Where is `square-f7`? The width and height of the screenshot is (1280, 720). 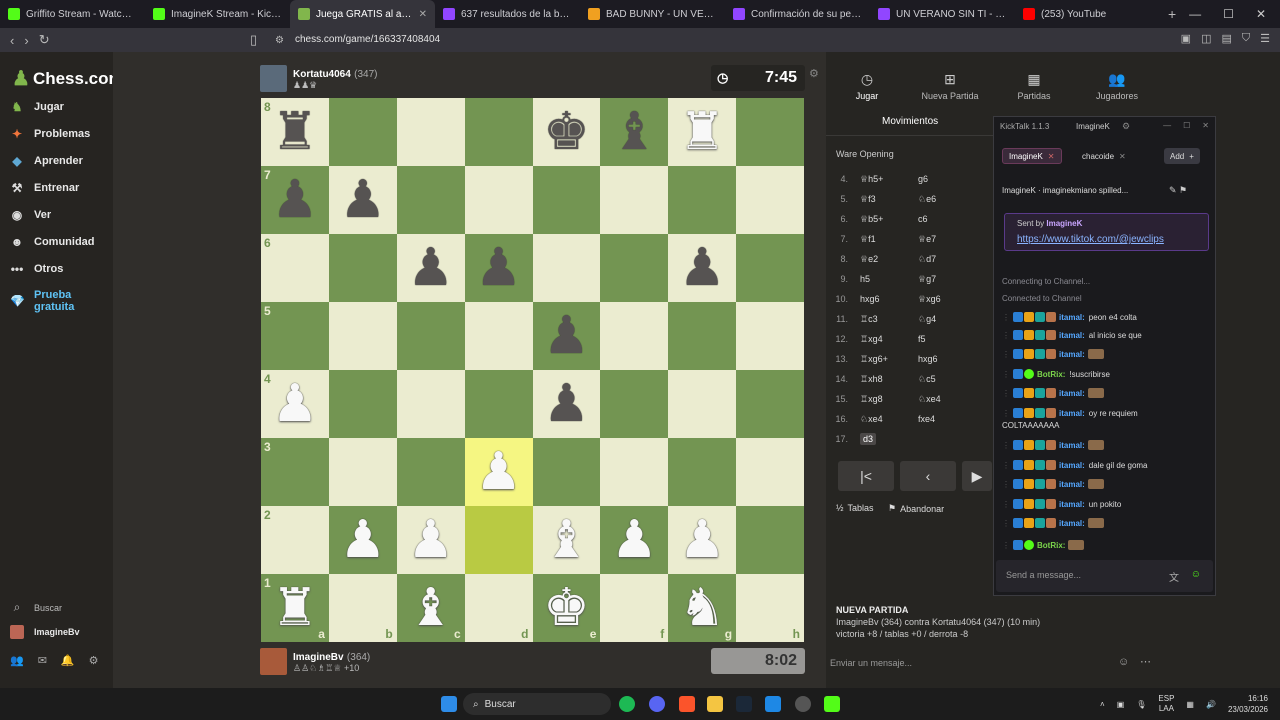
square-f7 is located at coordinates (634, 200).